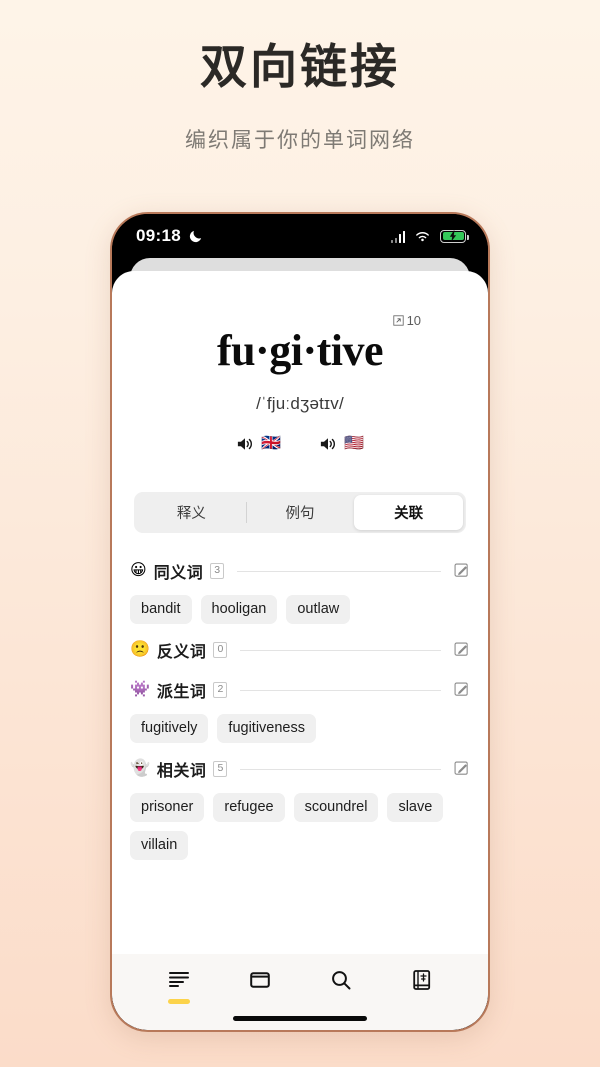  What do you see at coordinates (429, 236) in the screenshot?
I see `status-bar-right` at bounding box center [429, 236].